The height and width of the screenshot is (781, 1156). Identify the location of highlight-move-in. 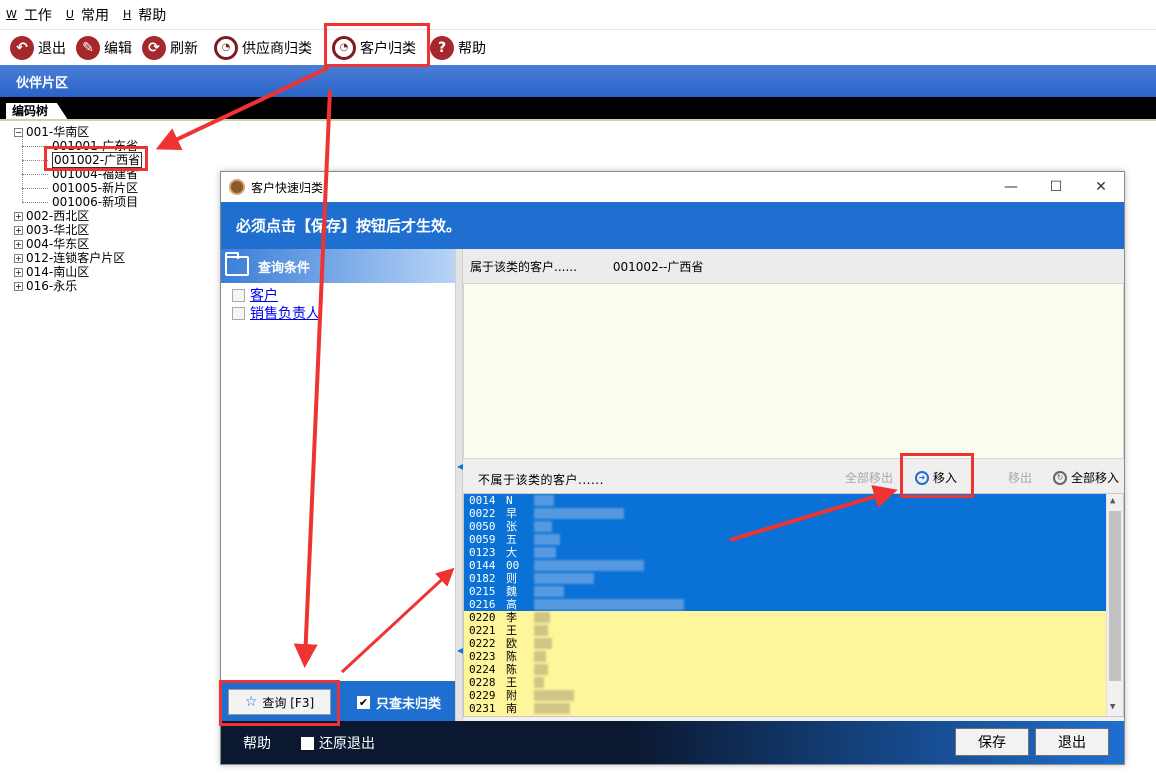
(937, 475).